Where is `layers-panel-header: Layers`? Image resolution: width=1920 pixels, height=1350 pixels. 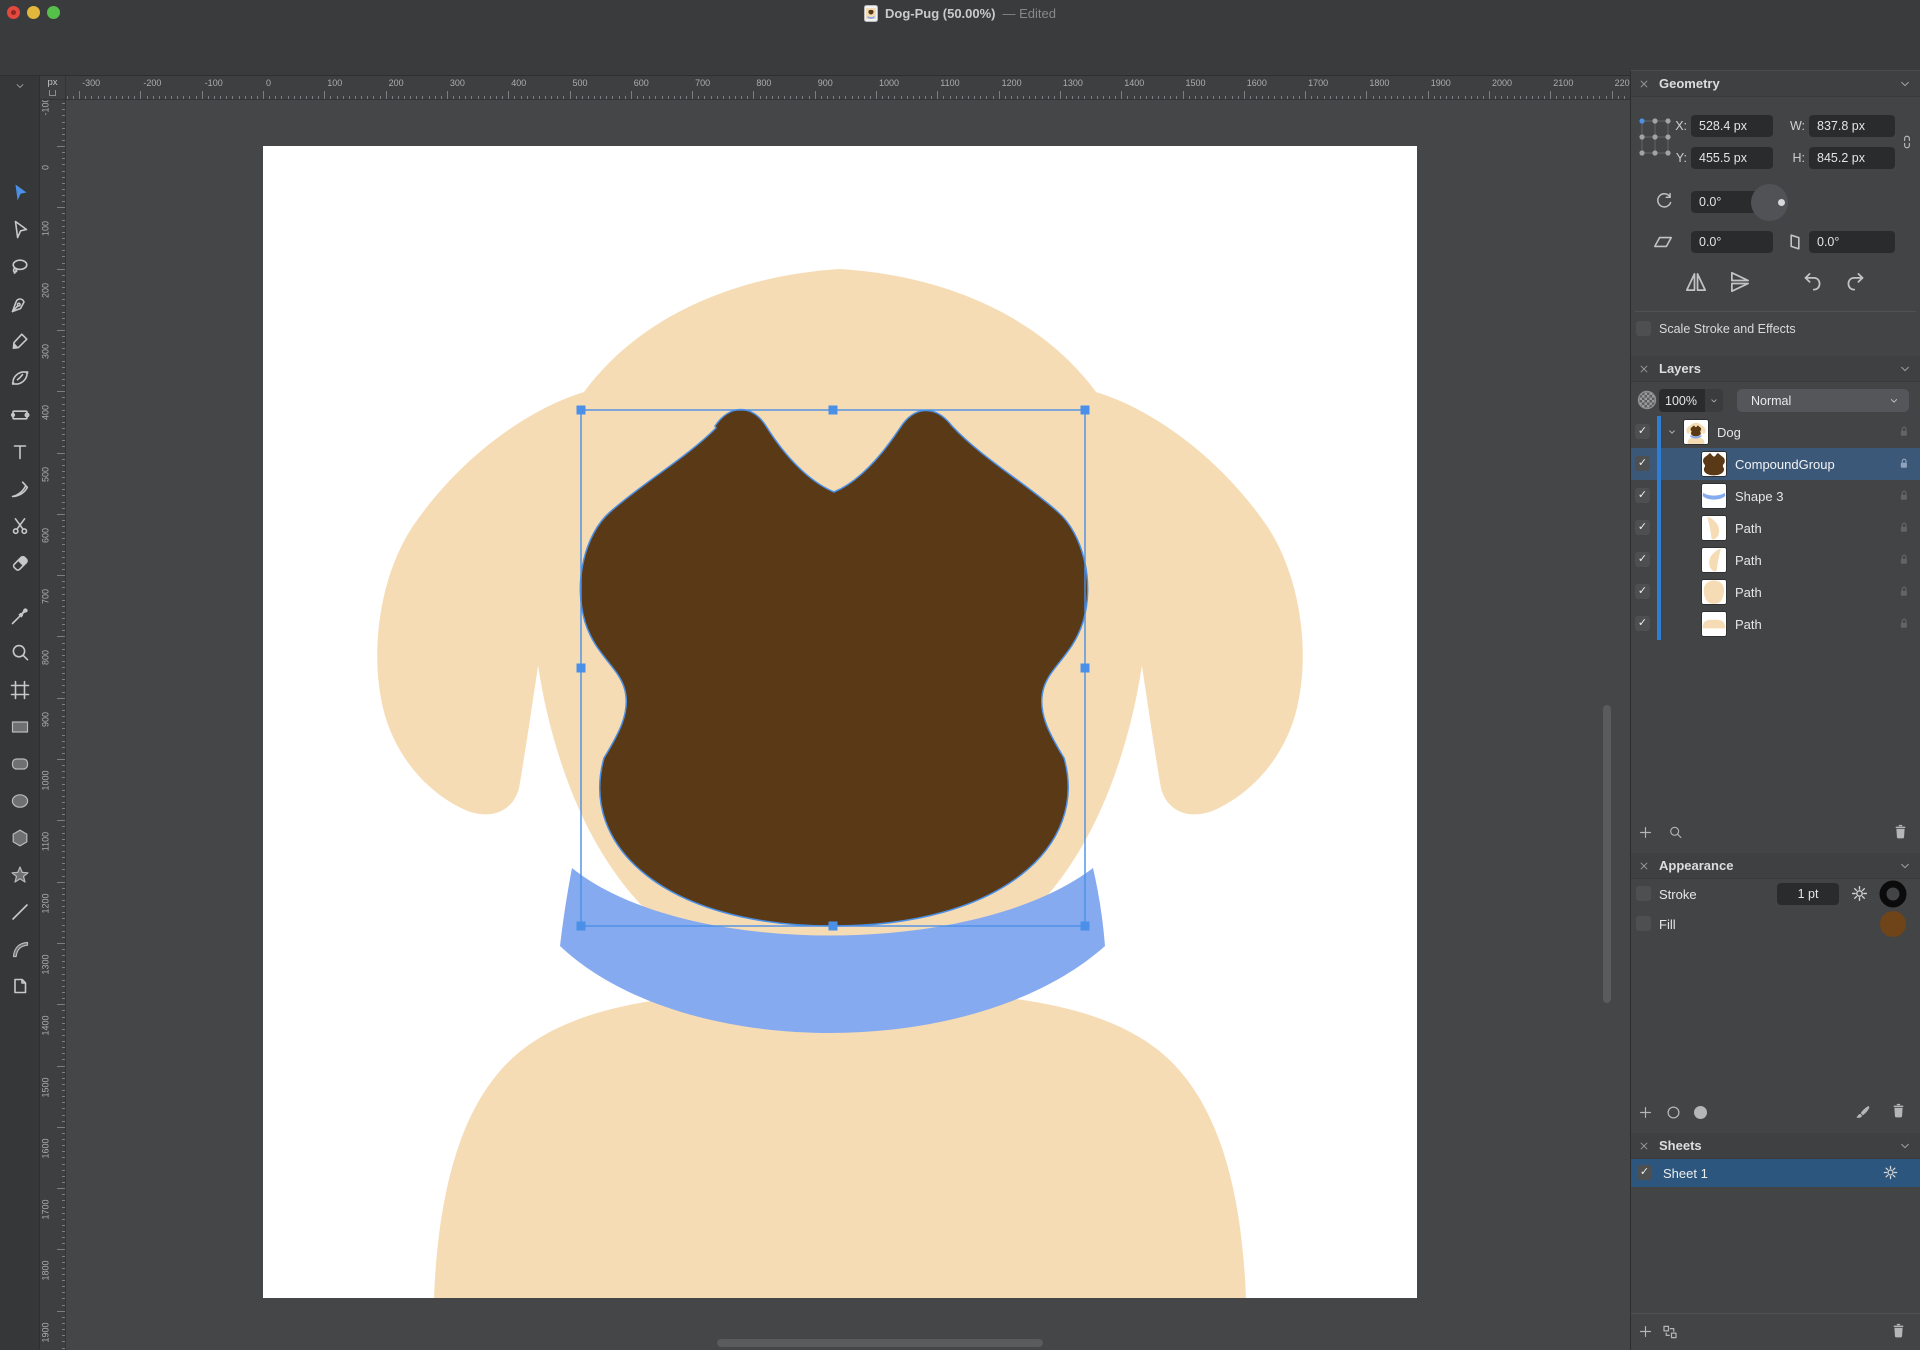 layers-panel-header: Layers is located at coordinates (1775, 369).